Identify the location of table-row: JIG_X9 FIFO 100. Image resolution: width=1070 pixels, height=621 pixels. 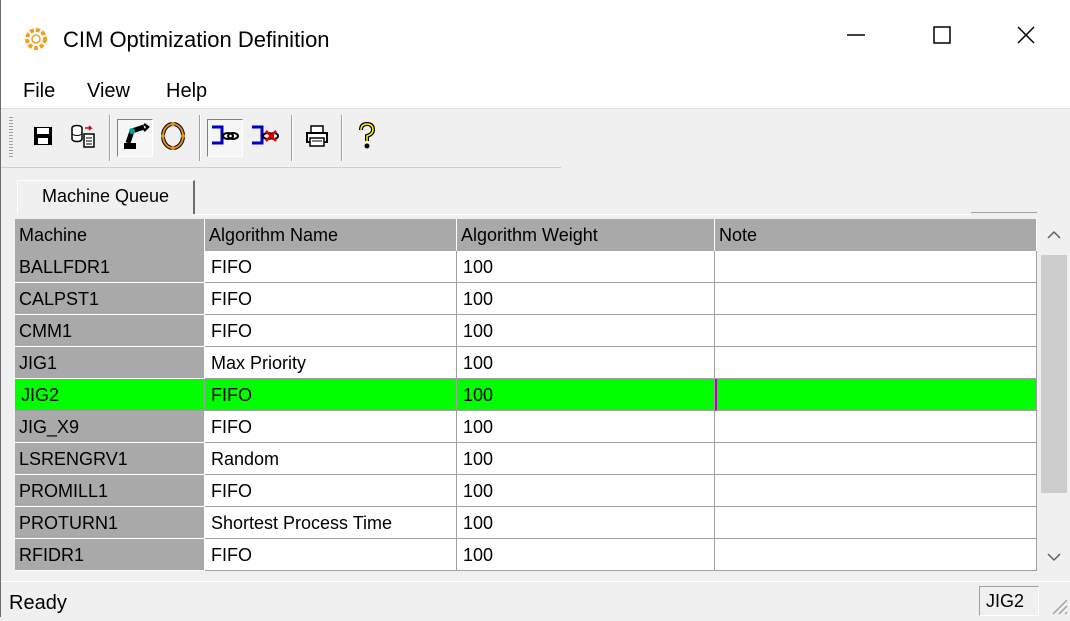
(526, 427).